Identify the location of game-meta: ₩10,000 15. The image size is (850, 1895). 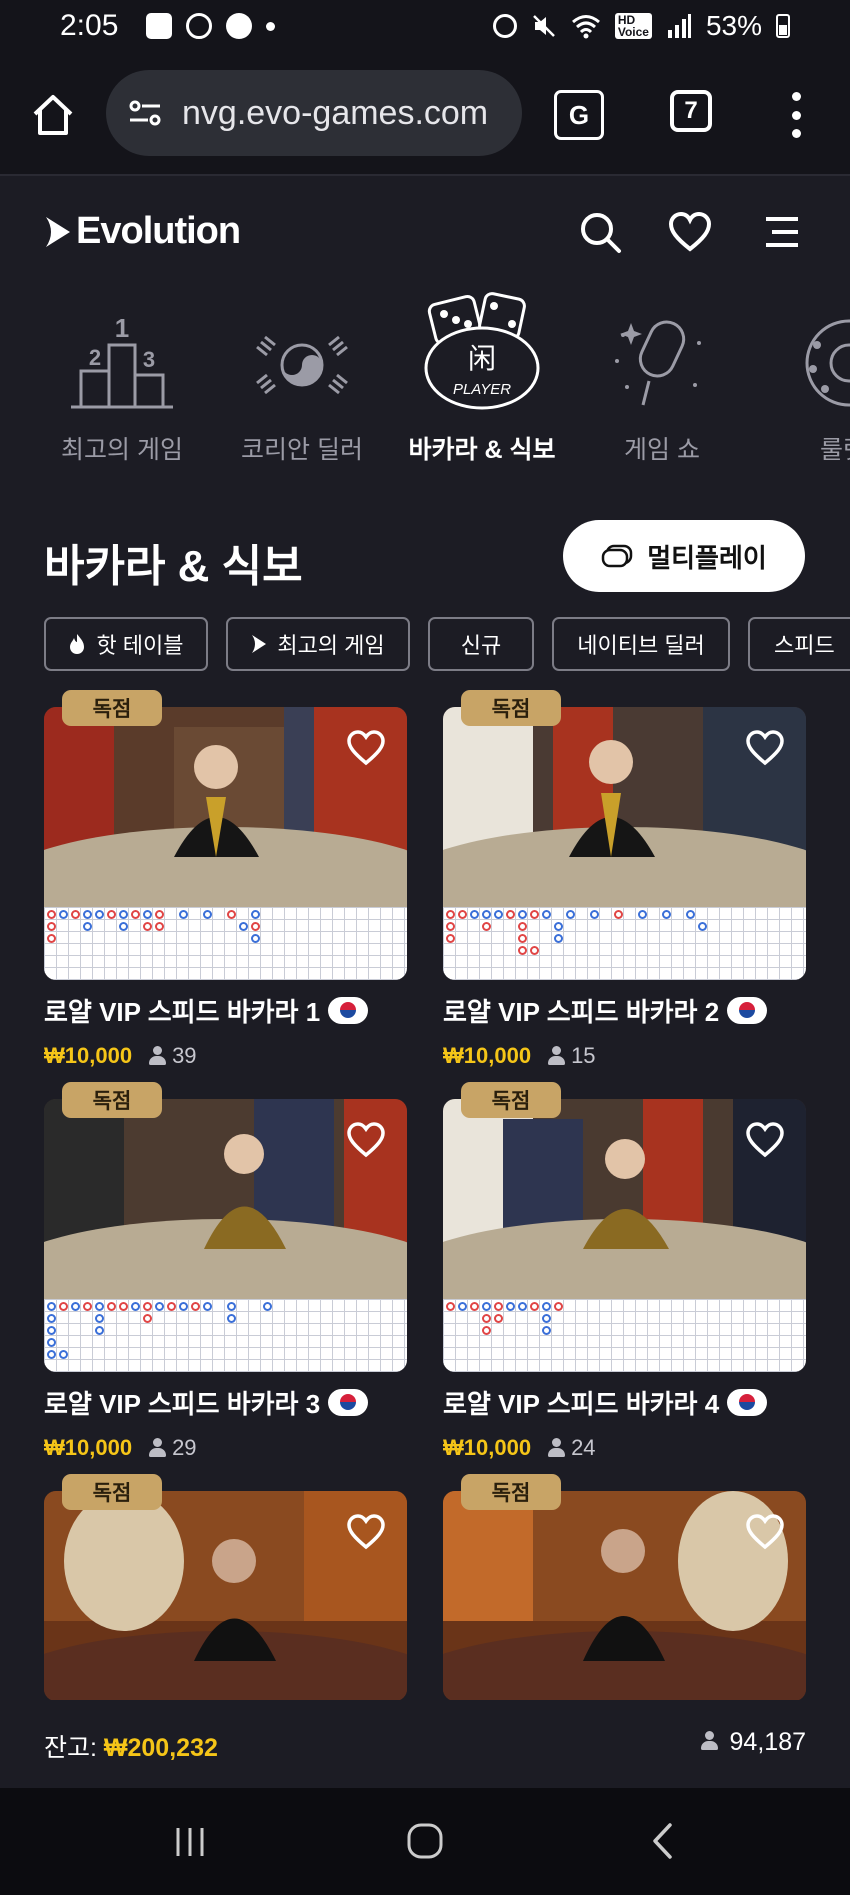
(624, 1056).